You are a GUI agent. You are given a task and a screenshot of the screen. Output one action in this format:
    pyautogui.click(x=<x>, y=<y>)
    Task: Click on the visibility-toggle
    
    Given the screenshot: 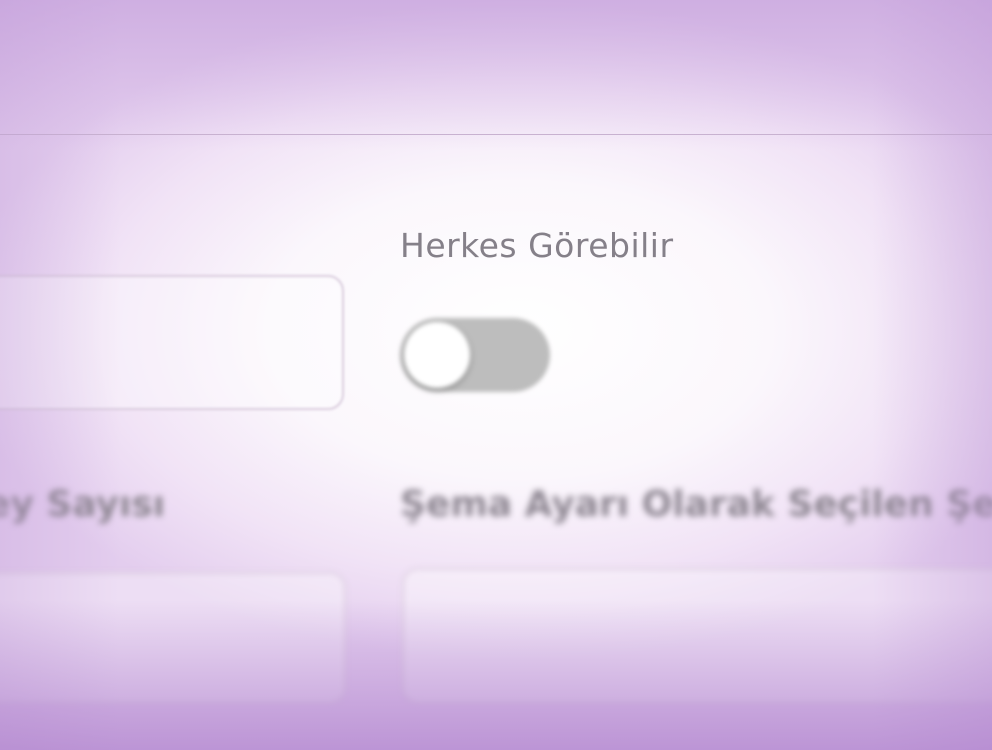 What is the action you would take?
    pyautogui.click(x=475, y=355)
    